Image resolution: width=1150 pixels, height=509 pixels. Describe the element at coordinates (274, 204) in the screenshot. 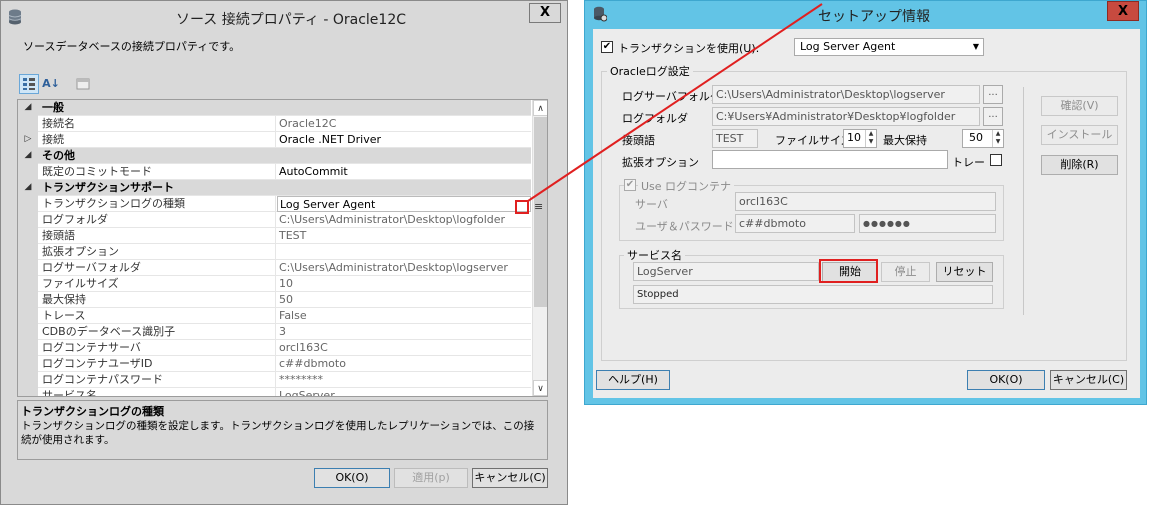

I see `grid-property-row: トランザクションログの種類 Log Server Agent` at that location.